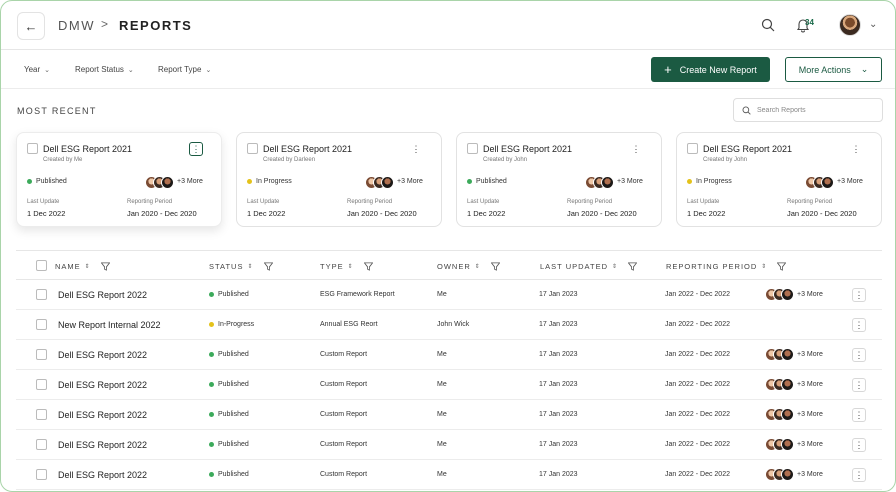 Image resolution: width=896 pixels, height=492 pixels. I want to click on column-status-label: STATUS, so click(226, 266).